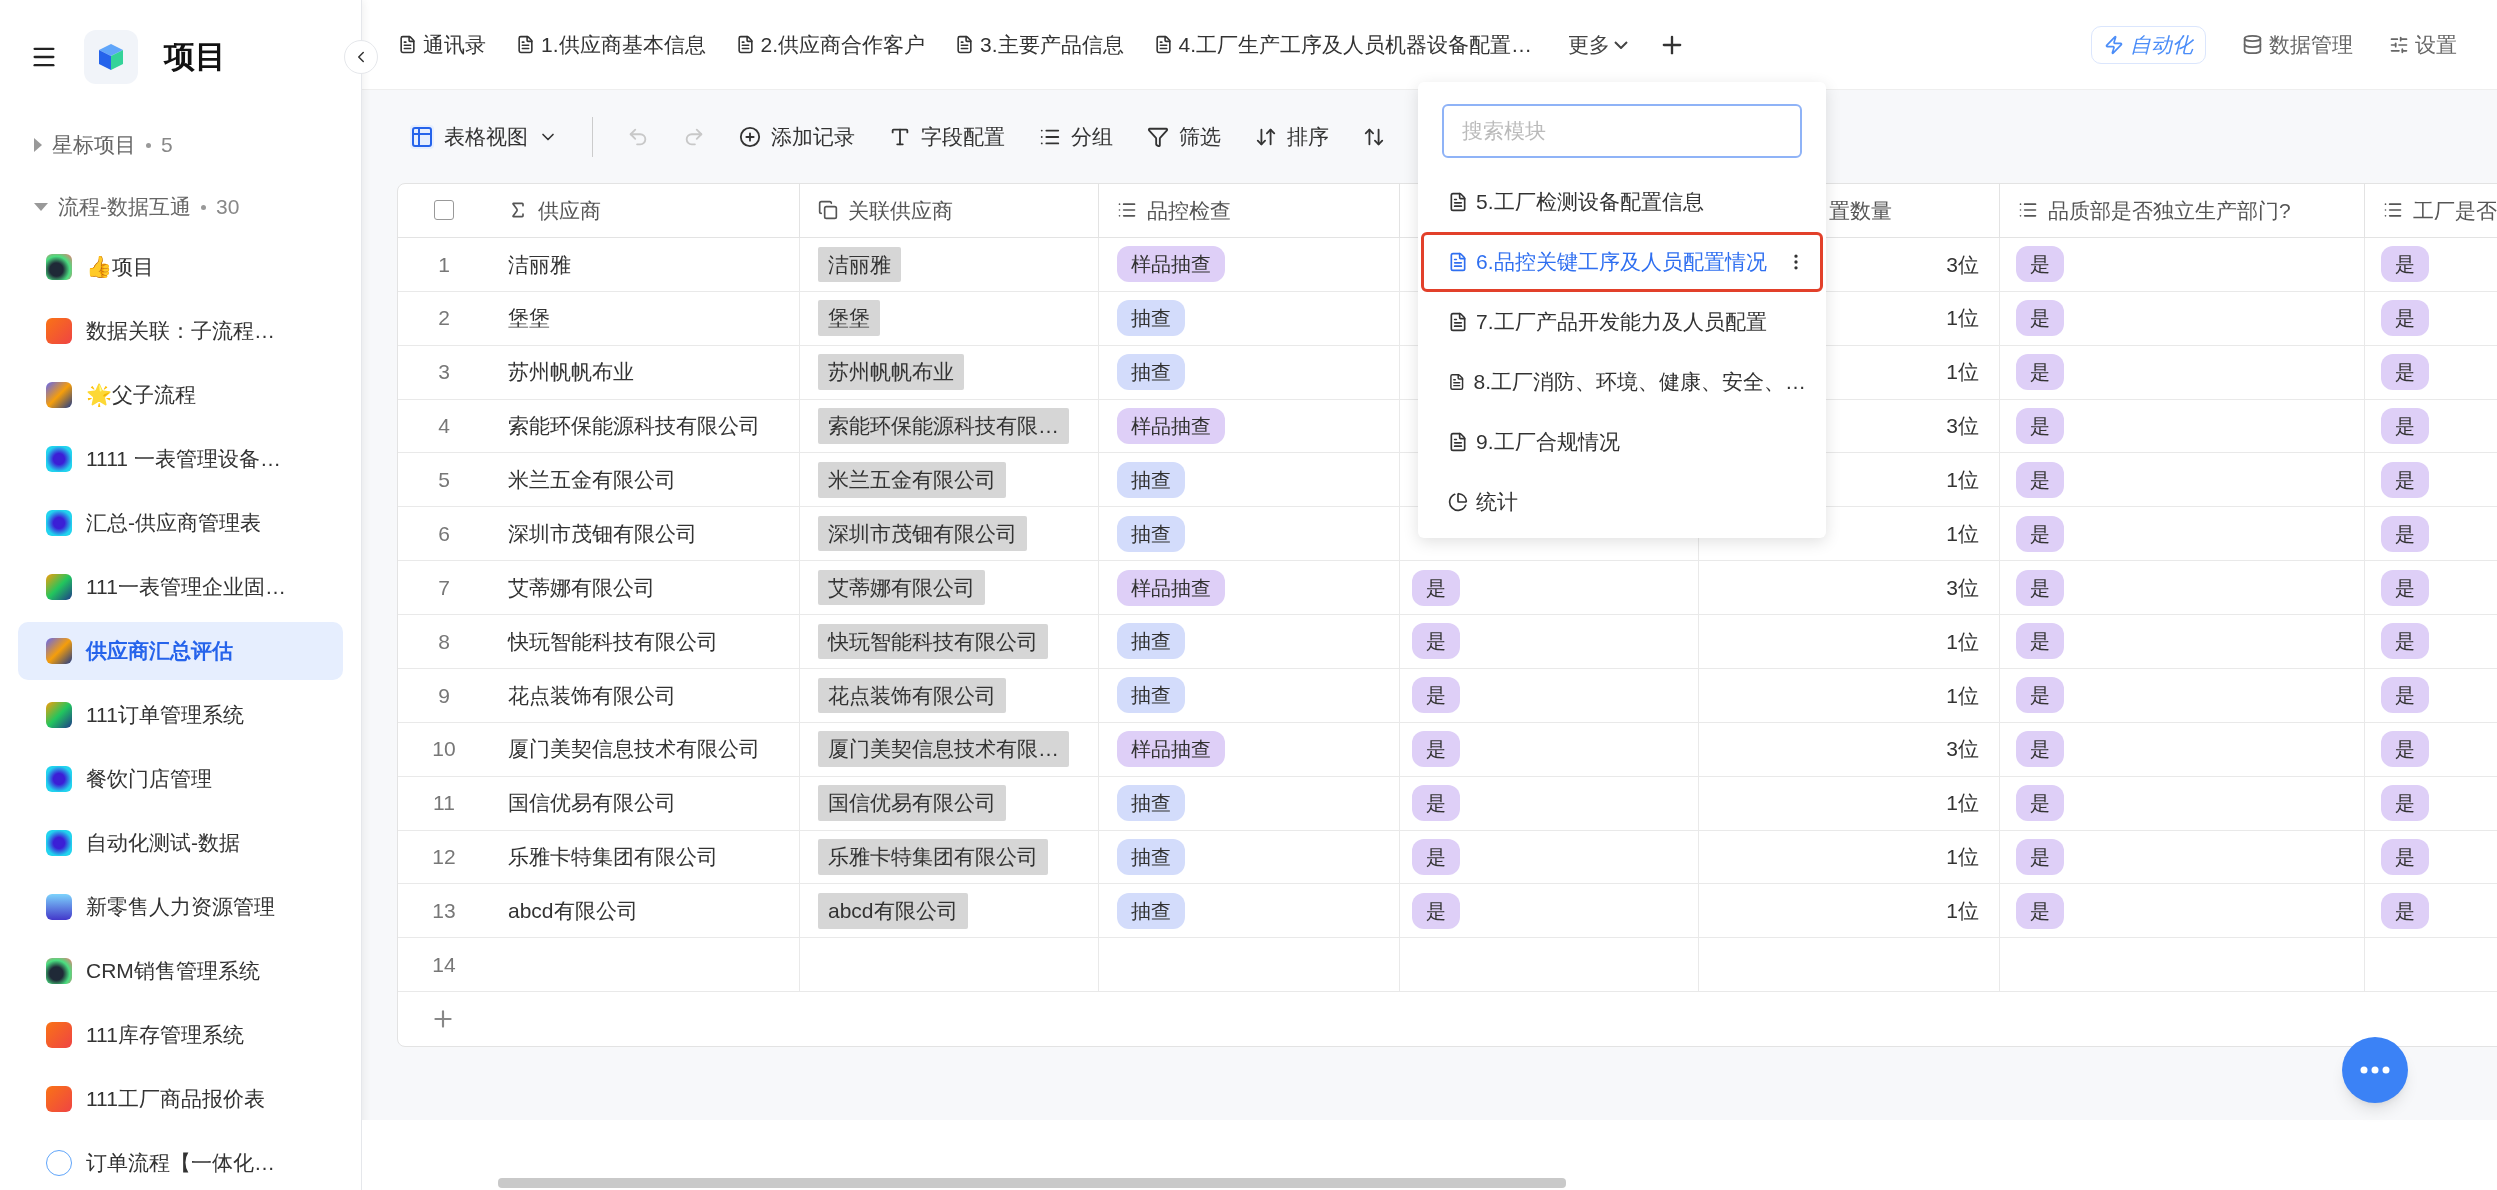 This screenshot has height=1190, width=2497. I want to click on table-icon, so click(422, 136).